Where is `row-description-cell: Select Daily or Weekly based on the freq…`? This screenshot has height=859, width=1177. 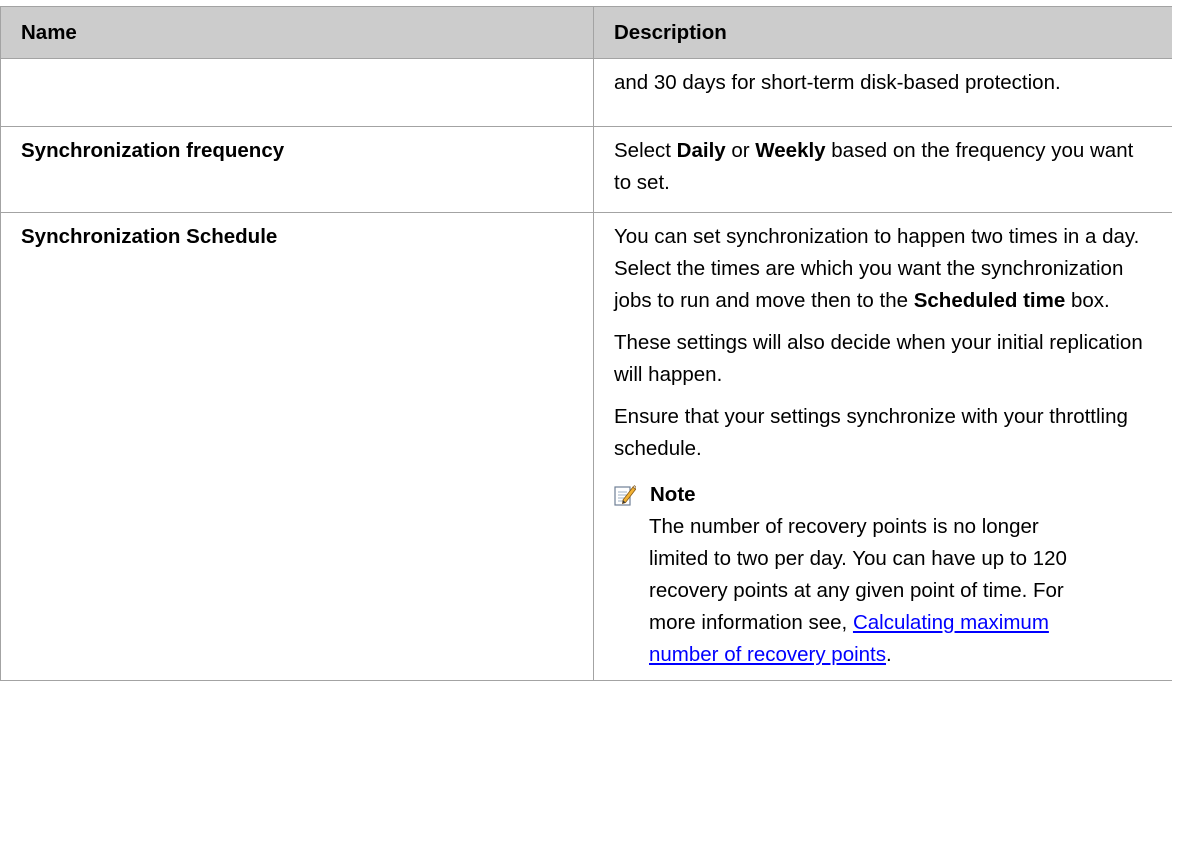 row-description-cell: Select Daily or Weekly based on the freq… is located at coordinates (882, 169).